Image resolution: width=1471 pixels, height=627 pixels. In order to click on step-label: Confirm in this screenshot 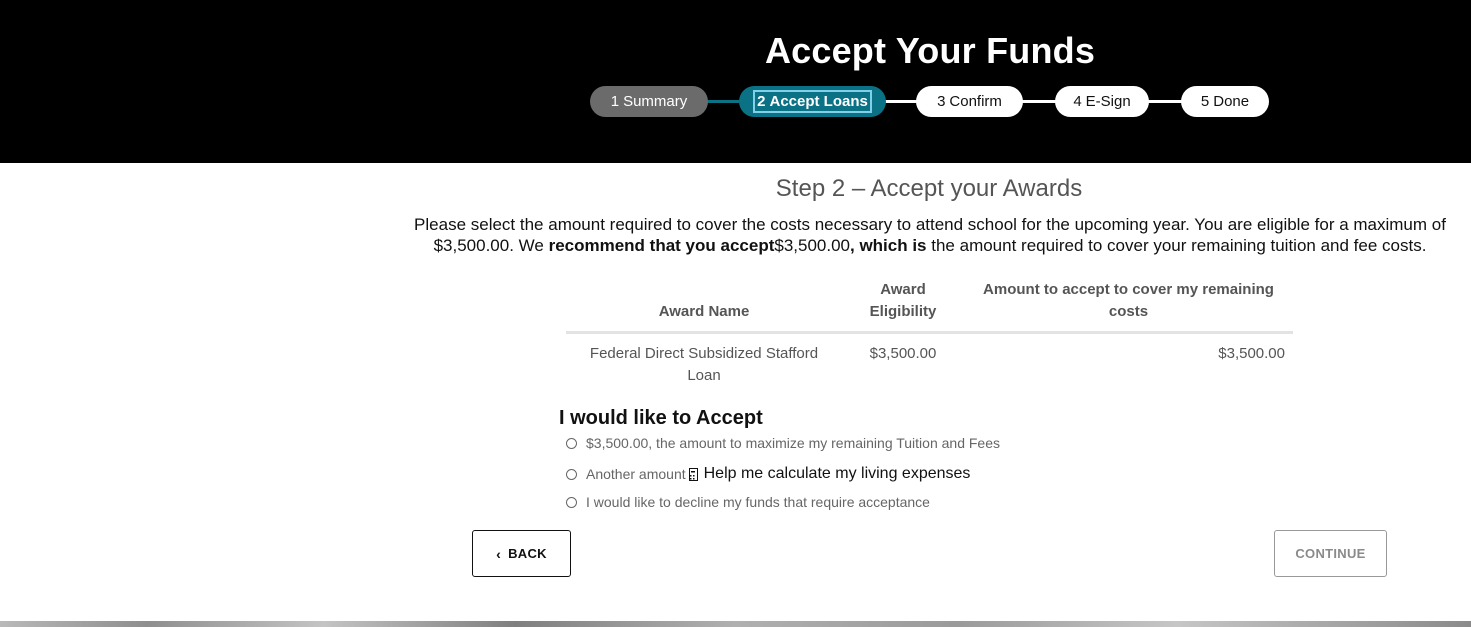, I will do `click(975, 101)`.